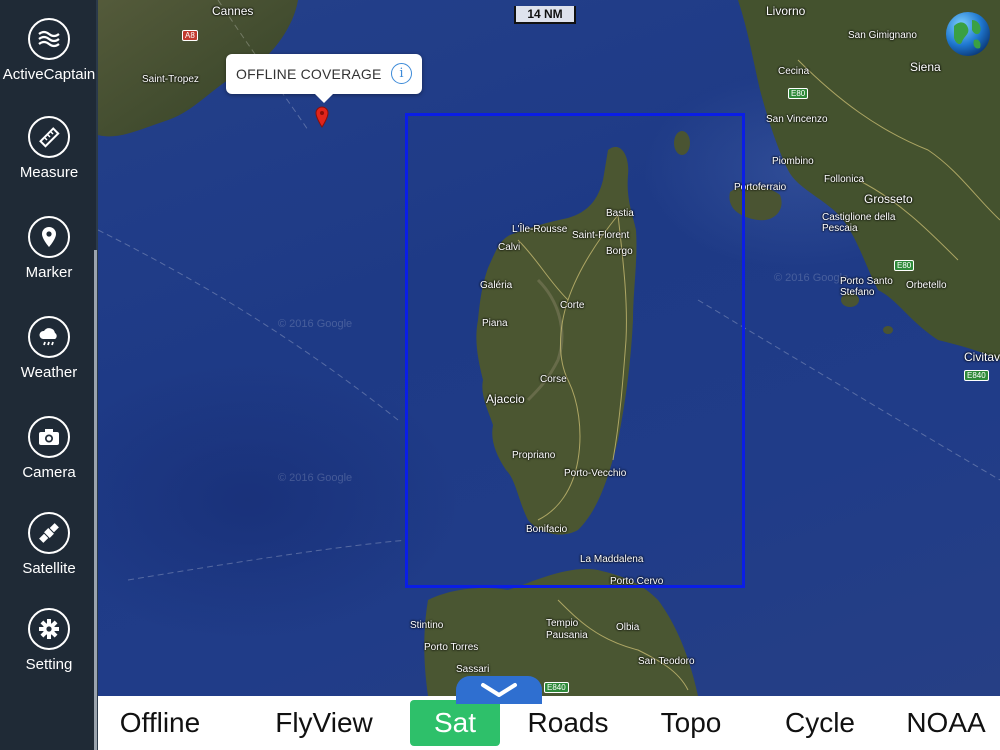 Image resolution: width=1000 pixels, height=750 pixels. Describe the element at coordinates (49, 472) in the screenshot. I see `camera-label: Camera` at that location.